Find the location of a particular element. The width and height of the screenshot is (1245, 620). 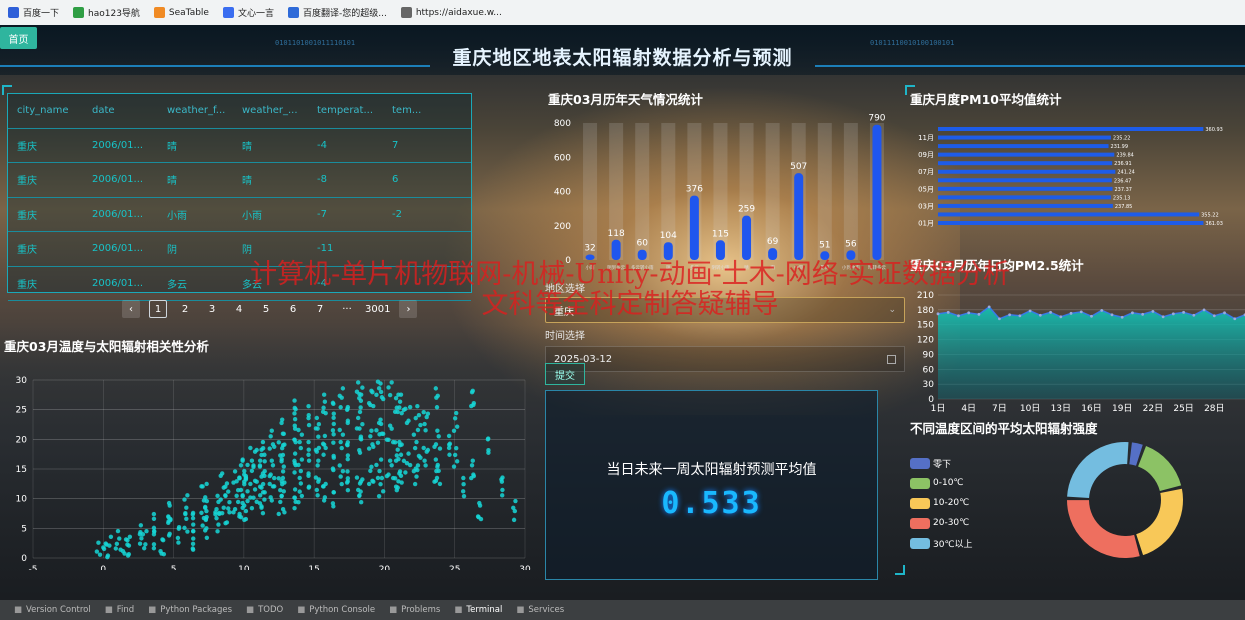

bookmark-0: 百度一下 is located at coordinates (33, 12).